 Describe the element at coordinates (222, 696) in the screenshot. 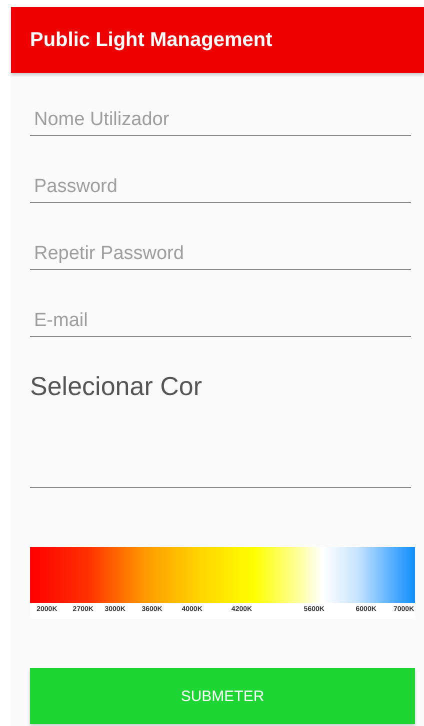

I see `submit-button: SUBMETER` at that location.